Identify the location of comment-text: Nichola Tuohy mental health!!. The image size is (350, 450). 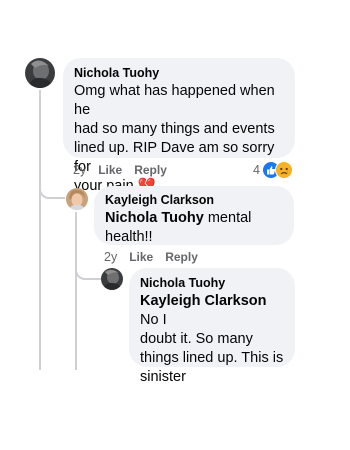
(178, 227).